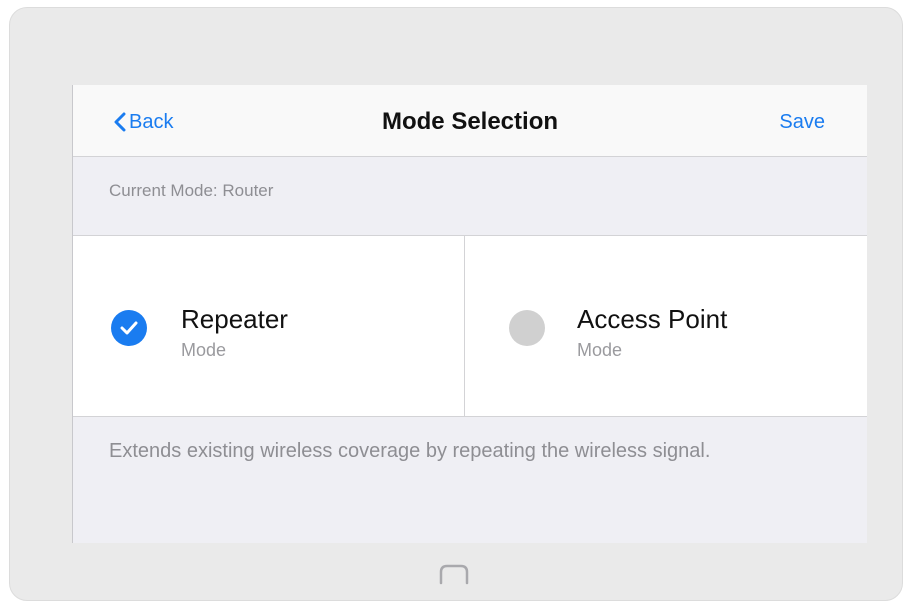 The image size is (906, 602). I want to click on page-title: Mode Selection, so click(470, 121).